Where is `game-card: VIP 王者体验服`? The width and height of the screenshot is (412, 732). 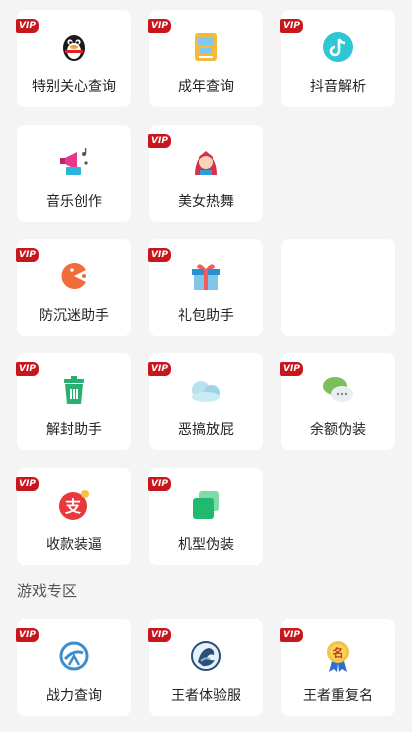 game-card: VIP 王者体验服 is located at coordinates (205, 667).